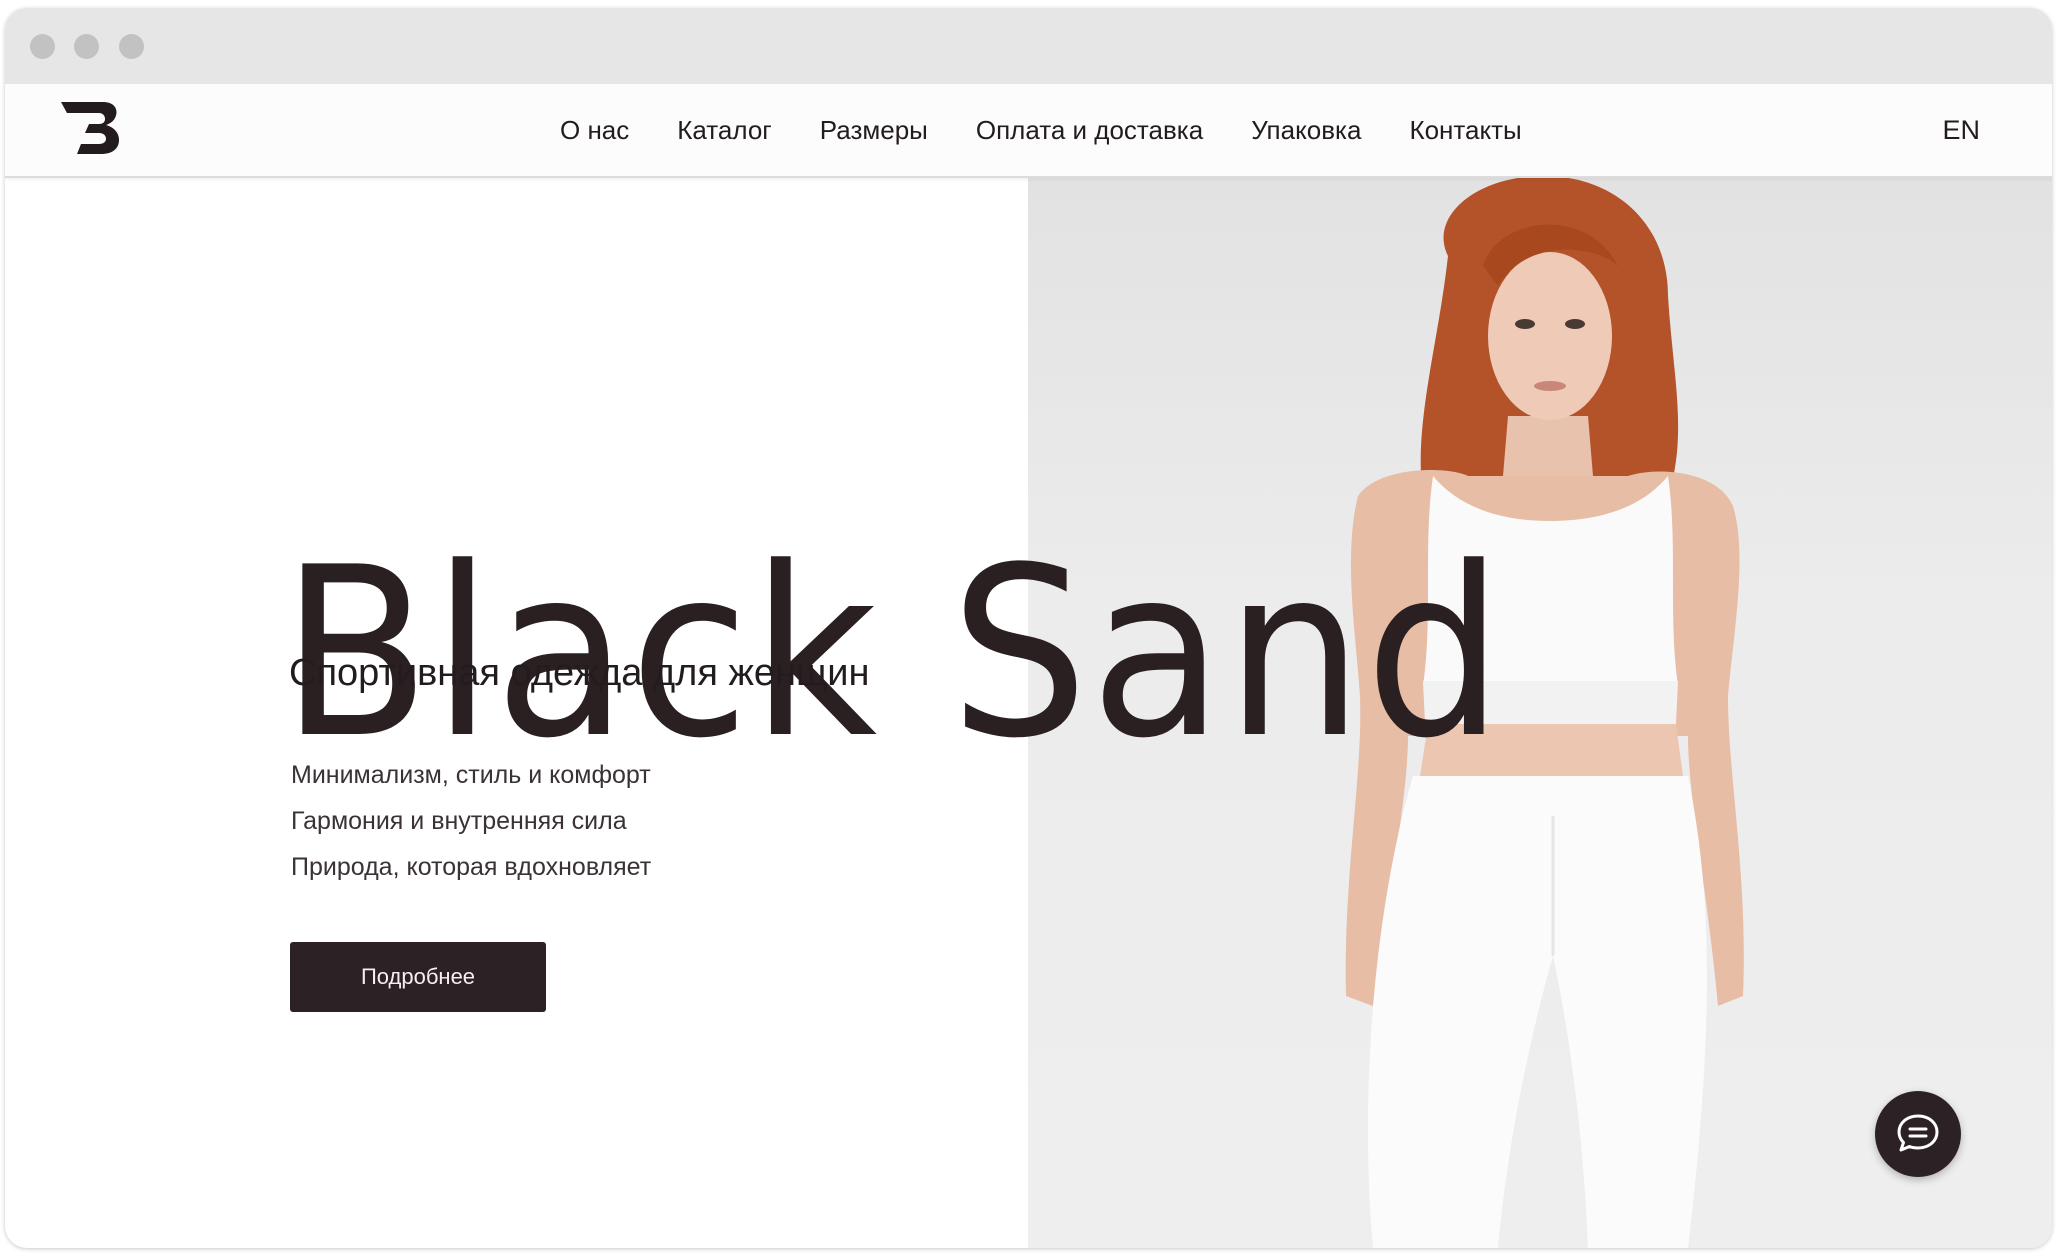 The width and height of the screenshot is (2058, 1256). Describe the element at coordinates (418, 977) in the screenshot. I see `more-details-button: Подробнее` at that location.